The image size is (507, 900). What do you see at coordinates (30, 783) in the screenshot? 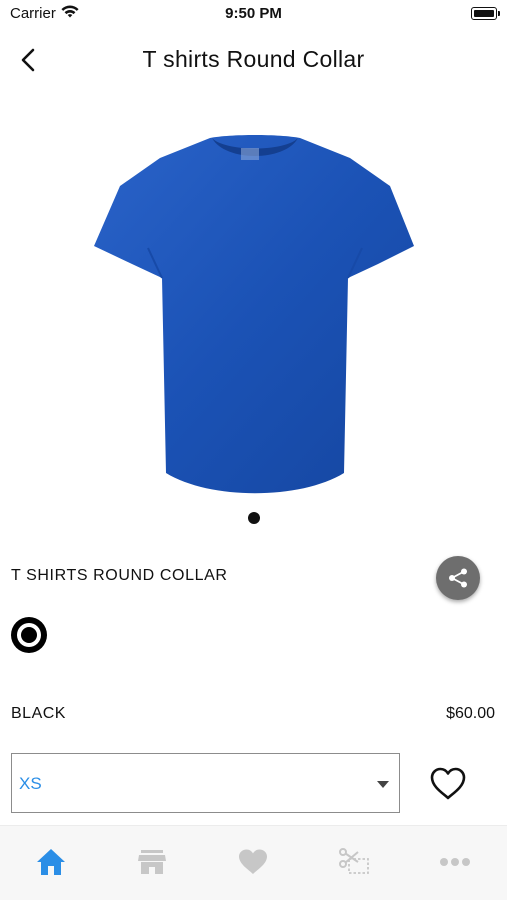
I see `size-select-value: XS` at bounding box center [30, 783].